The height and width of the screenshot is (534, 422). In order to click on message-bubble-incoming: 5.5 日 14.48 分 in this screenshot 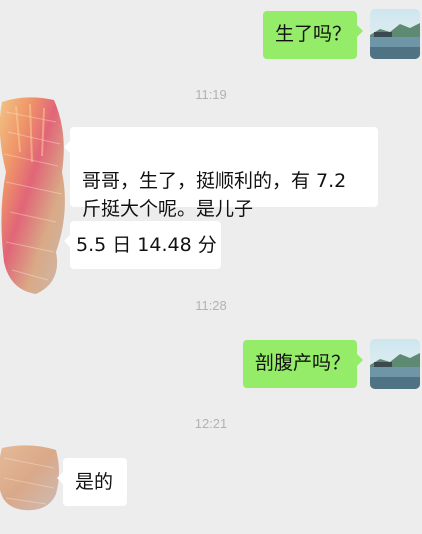, I will do `click(142, 245)`.